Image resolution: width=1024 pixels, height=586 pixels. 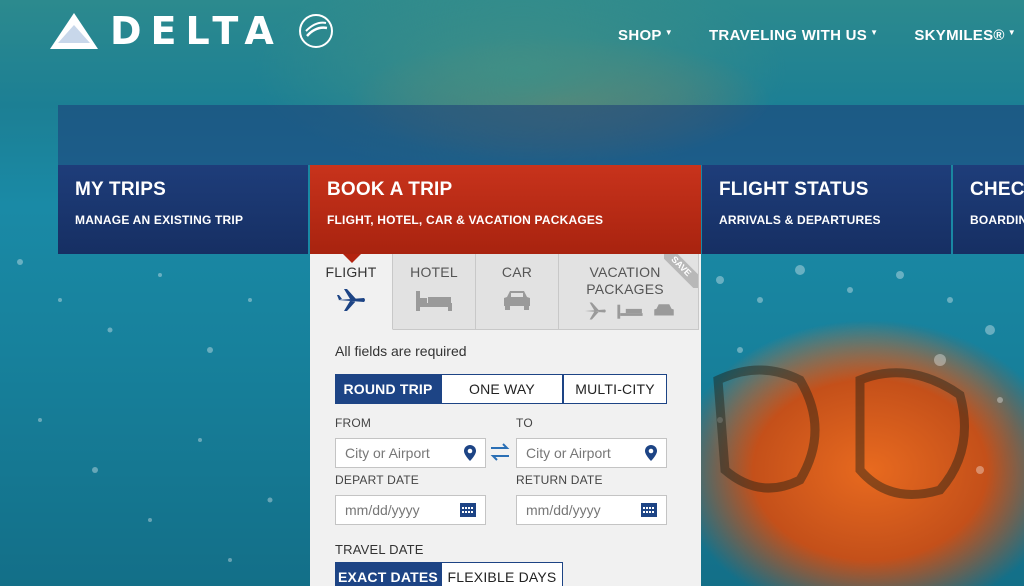 What do you see at coordinates (559, 480) in the screenshot?
I see `return-date-label: RETURN DATE` at bounding box center [559, 480].